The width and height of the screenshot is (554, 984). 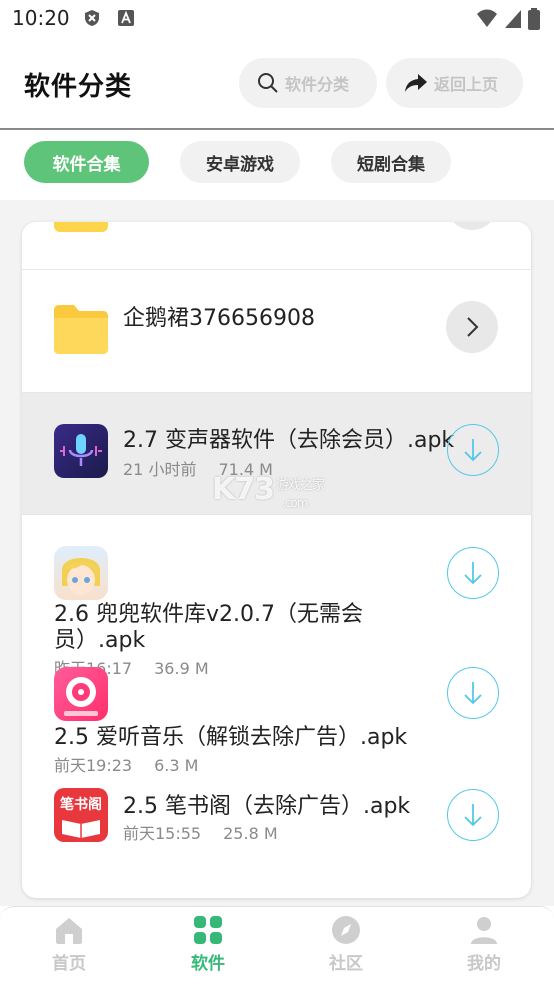 I want to click on watermark-sub: 游戏之家, so click(x=300, y=485).